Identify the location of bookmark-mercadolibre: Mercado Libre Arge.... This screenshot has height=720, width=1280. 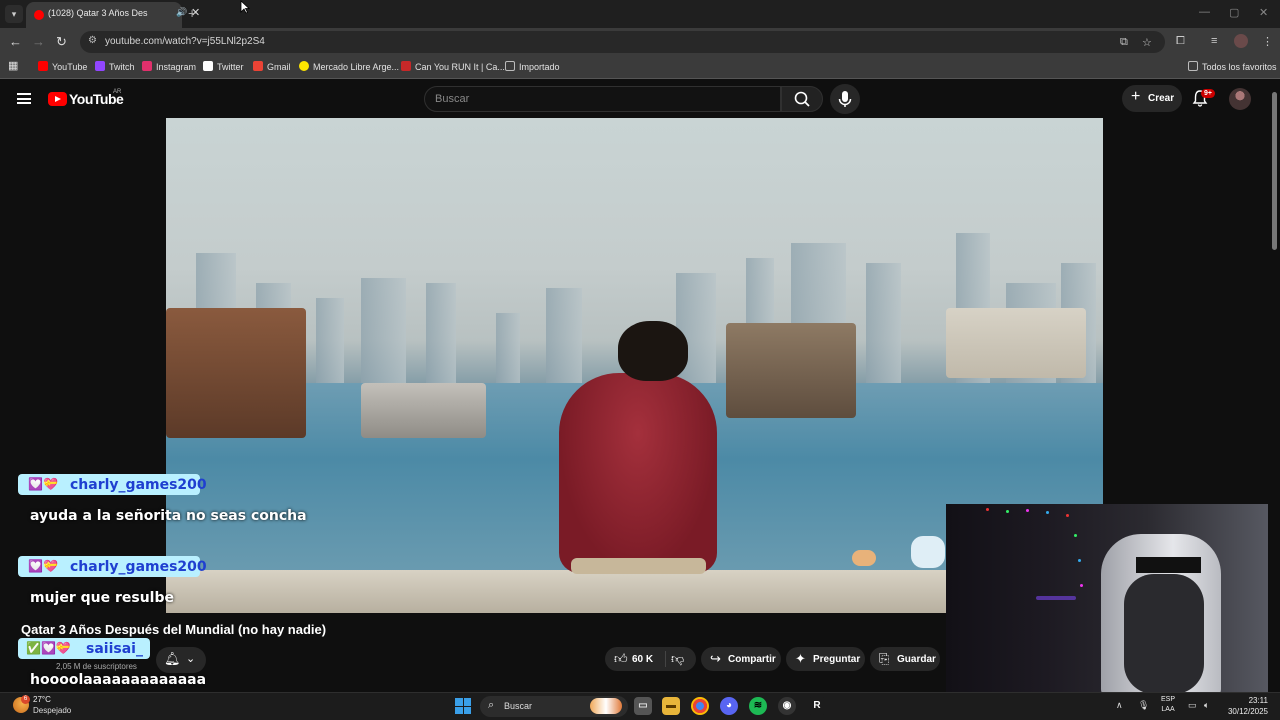
(349, 66).